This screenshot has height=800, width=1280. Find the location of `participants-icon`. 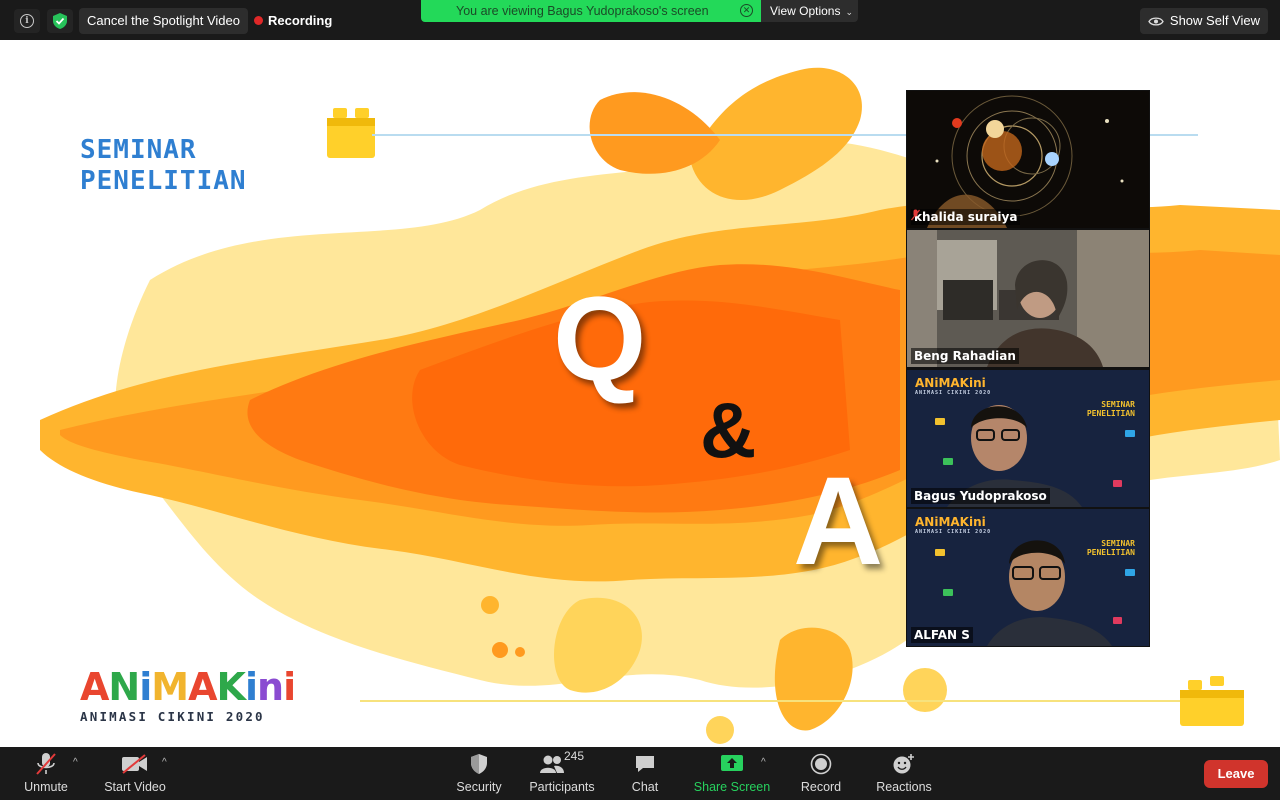

participants-icon is located at coordinates (552, 764).